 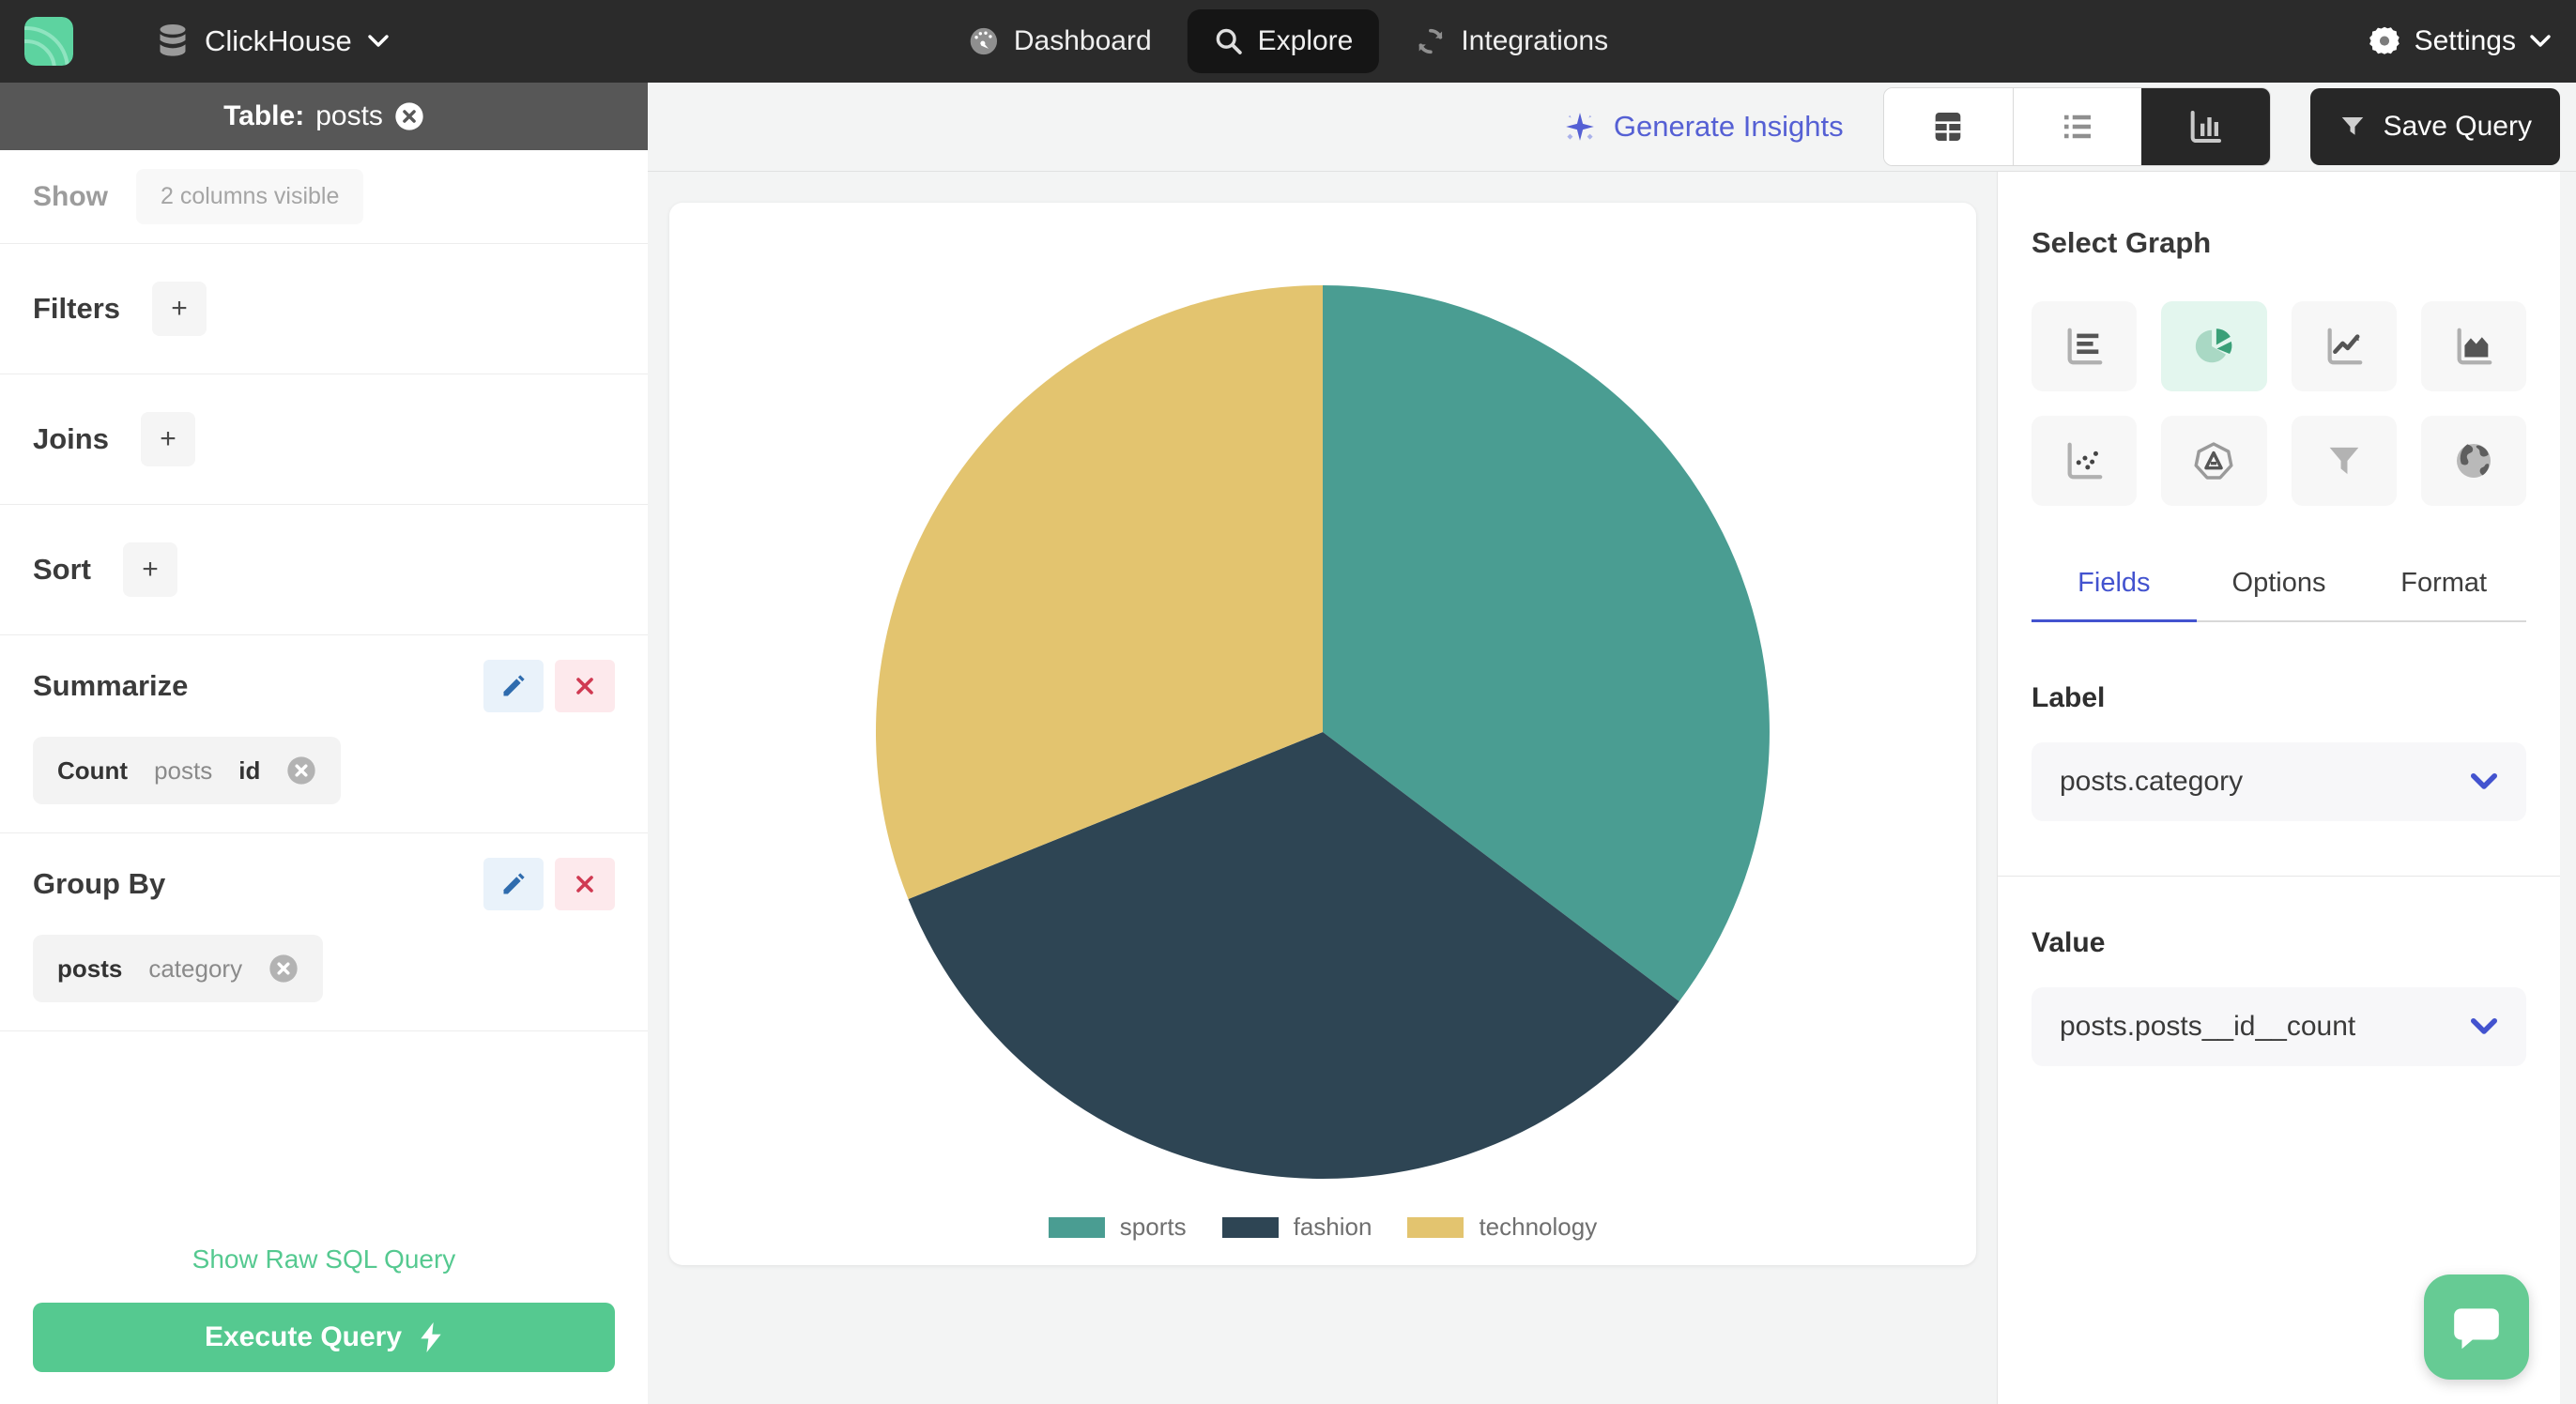 What do you see at coordinates (2465, 40) in the screenshot?
I see `settings-label: Settings` at bounding box center [2465, 40].